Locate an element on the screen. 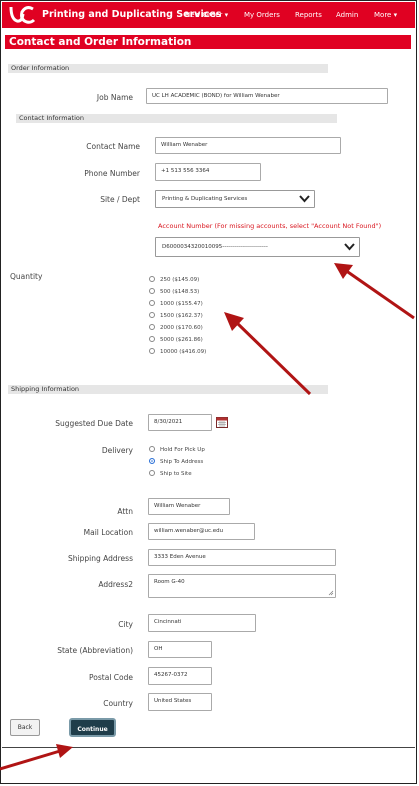 This screenshot has width=419, height=786. quantity-option: 1000 ($155.47) is located at coordinates (176, 303).